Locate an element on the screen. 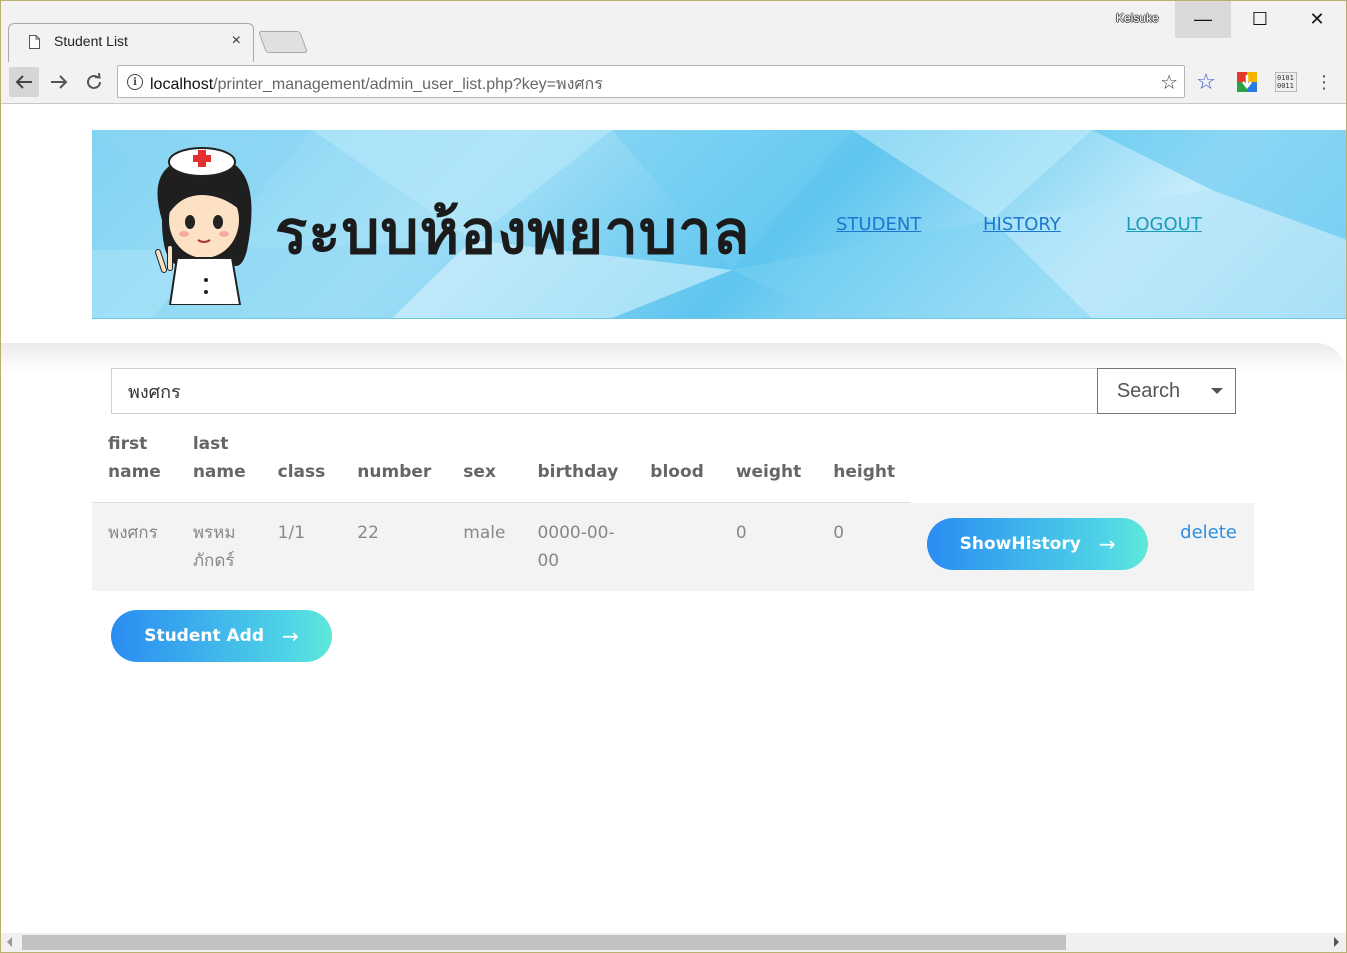  document-icon is located at coordinates (34, 42).